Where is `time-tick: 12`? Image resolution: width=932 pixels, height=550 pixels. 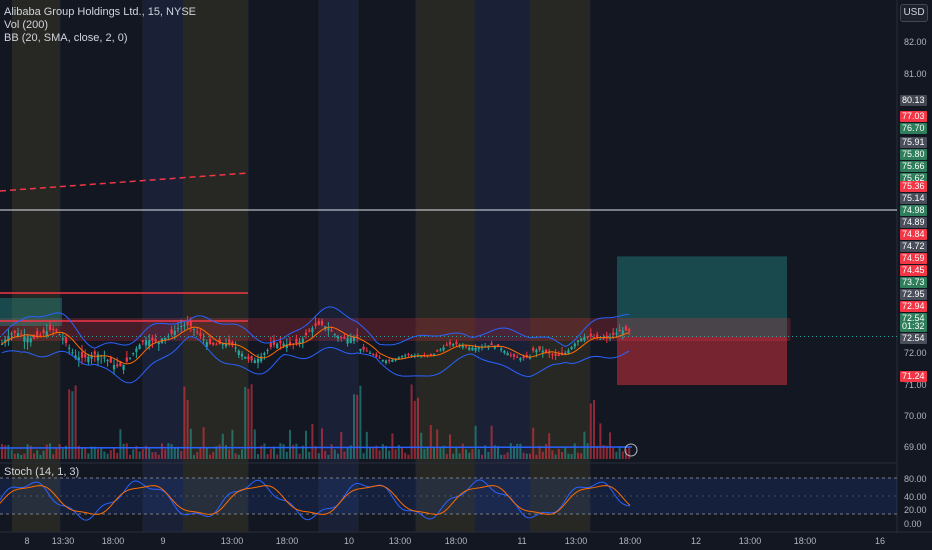
time-tick: 12 is located at coordinates (696, 541).